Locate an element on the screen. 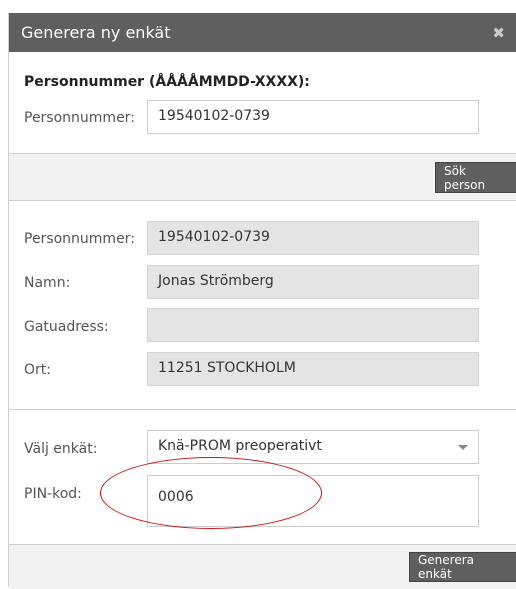 This screenshot has width=516, height=589. enkat-label: Välj enkät: is located at coordinates (61, 449).